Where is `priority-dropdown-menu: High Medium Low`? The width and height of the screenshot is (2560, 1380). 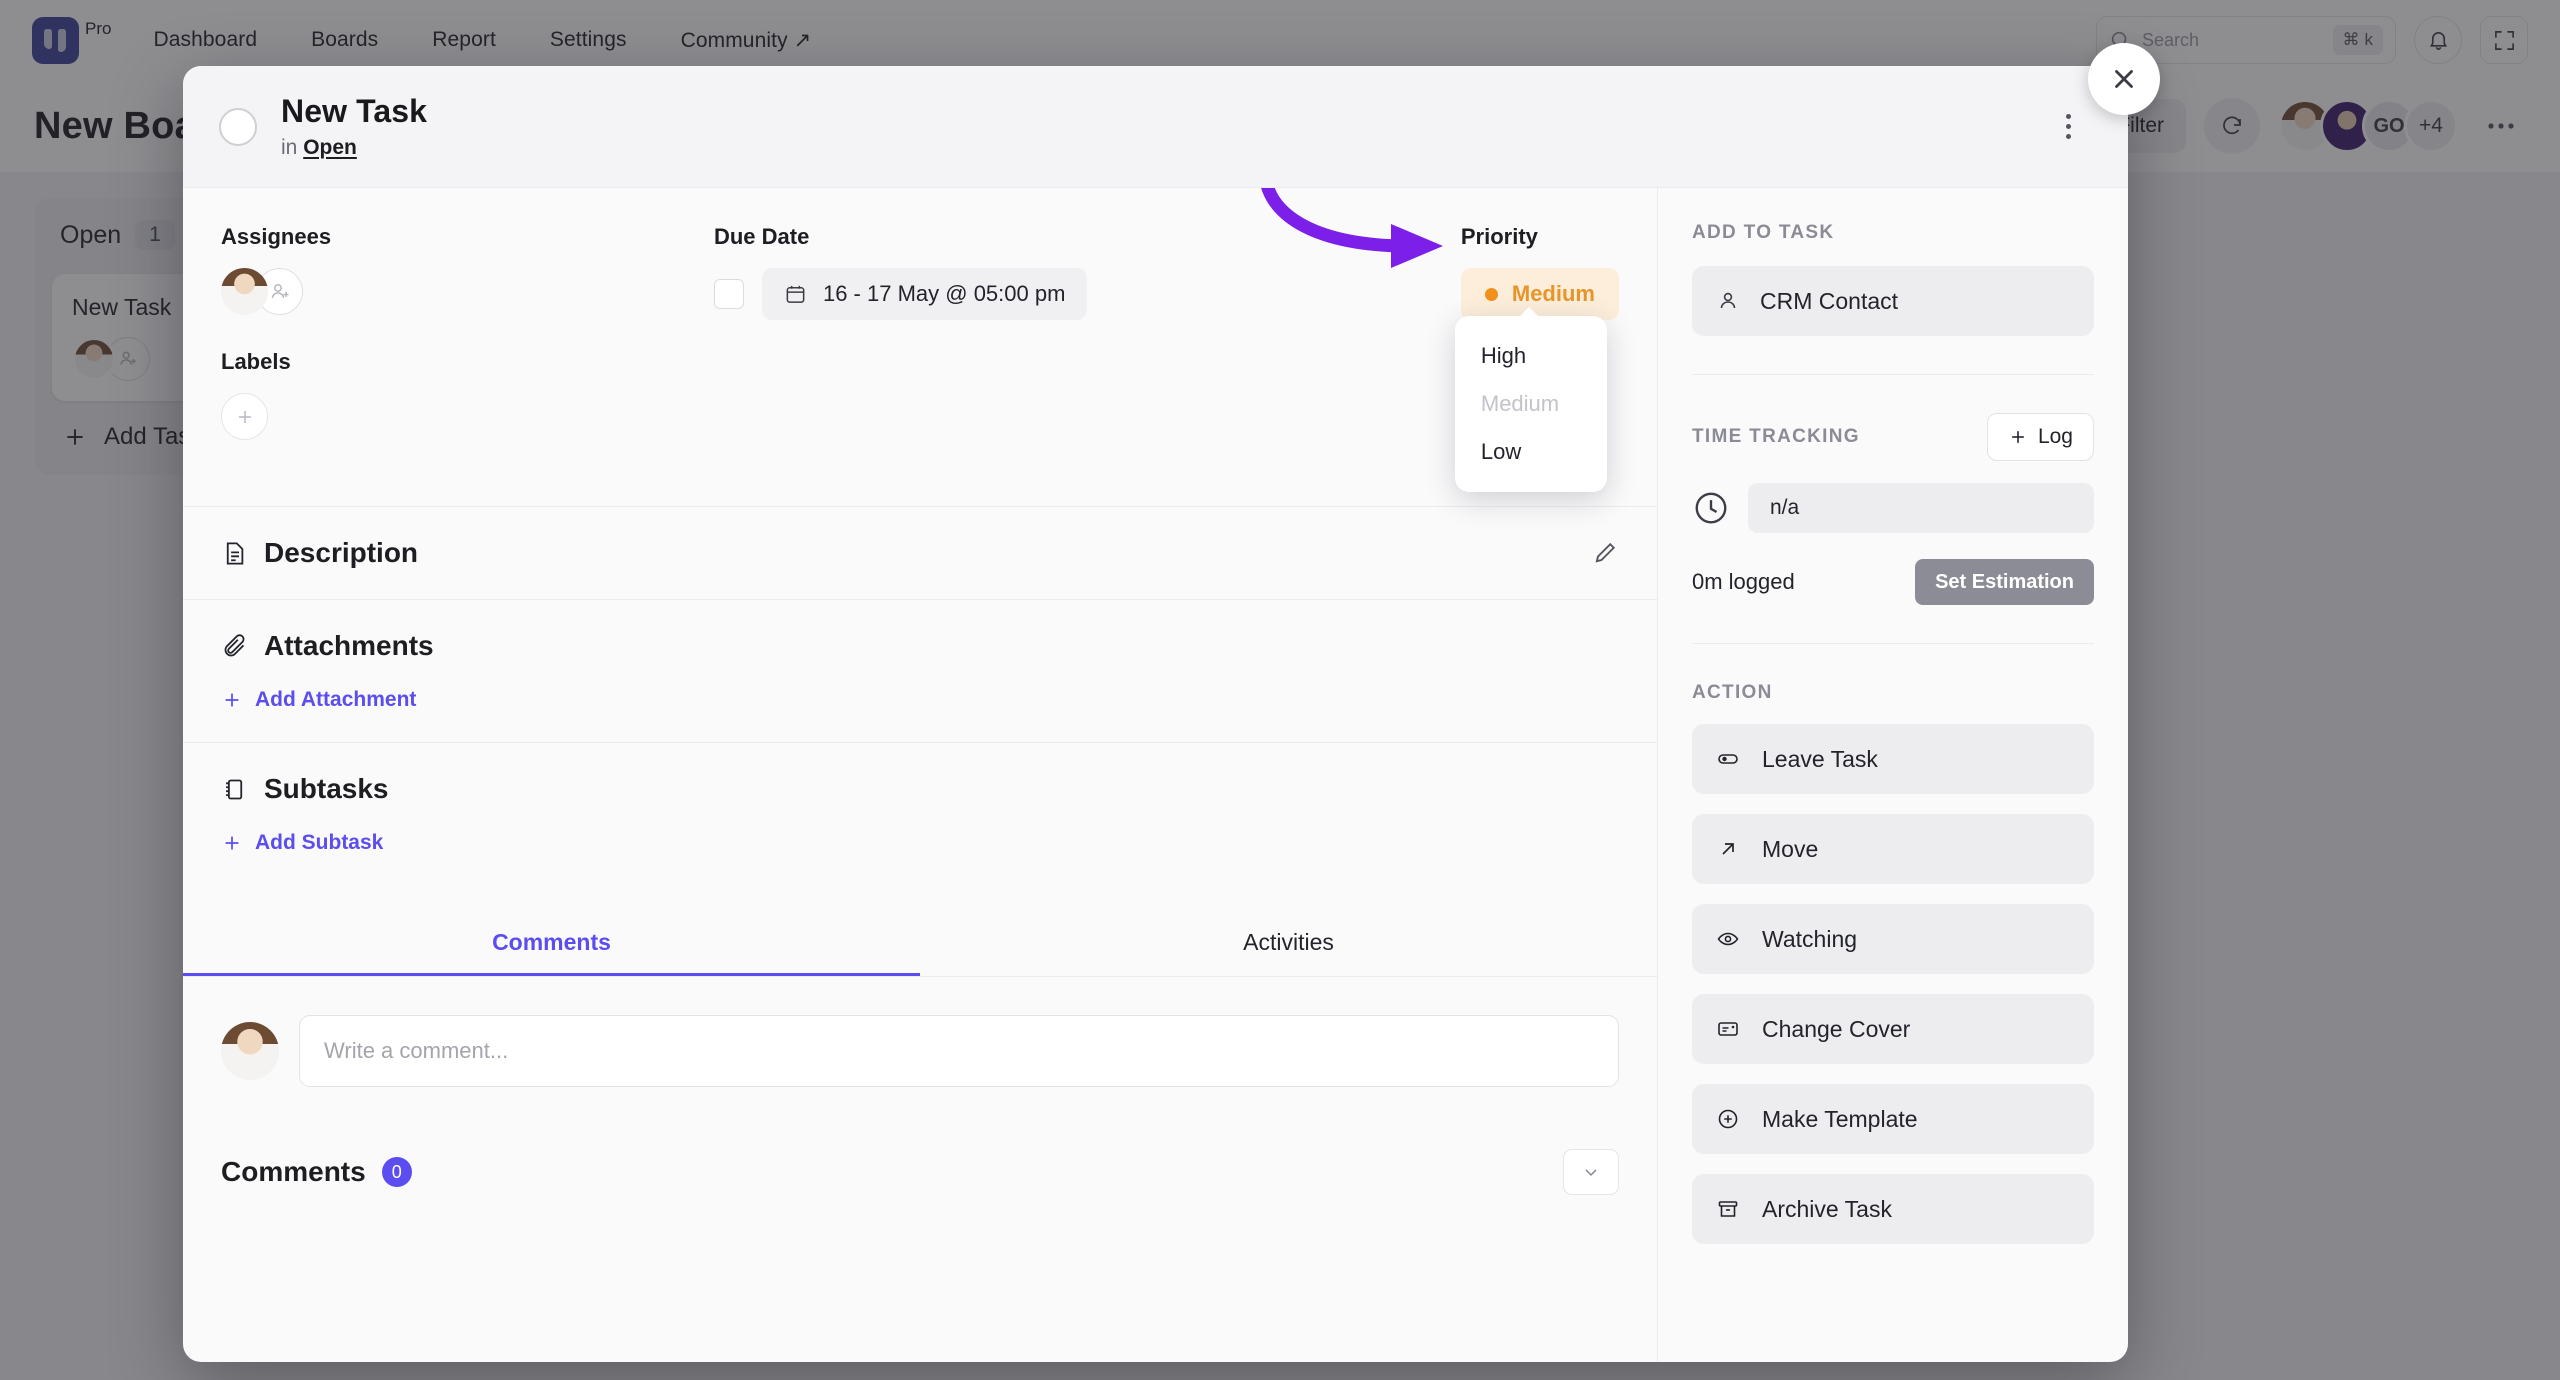 priority-dropdown-menu: High Medium Low is located at coordinates (1530, 399).